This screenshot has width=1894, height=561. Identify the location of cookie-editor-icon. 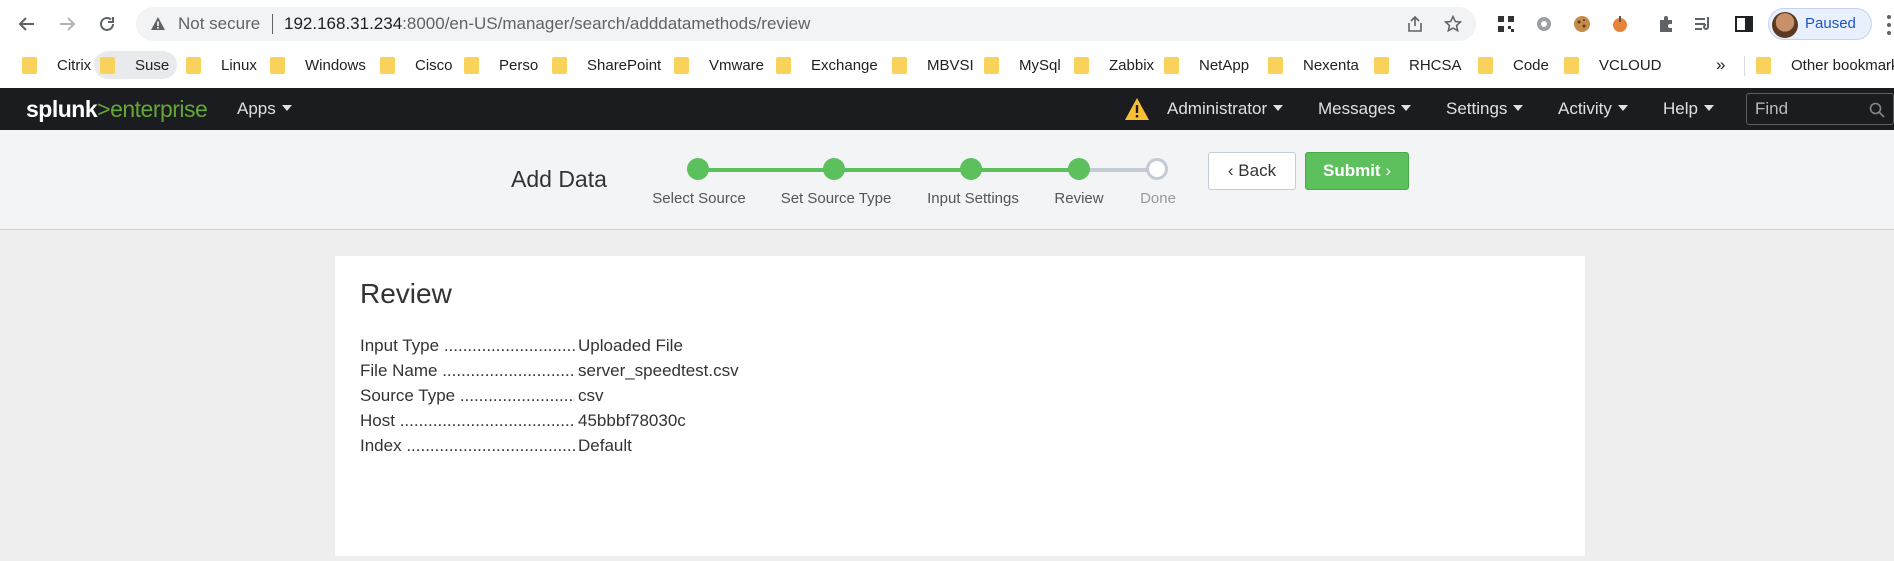
(1620, 24).